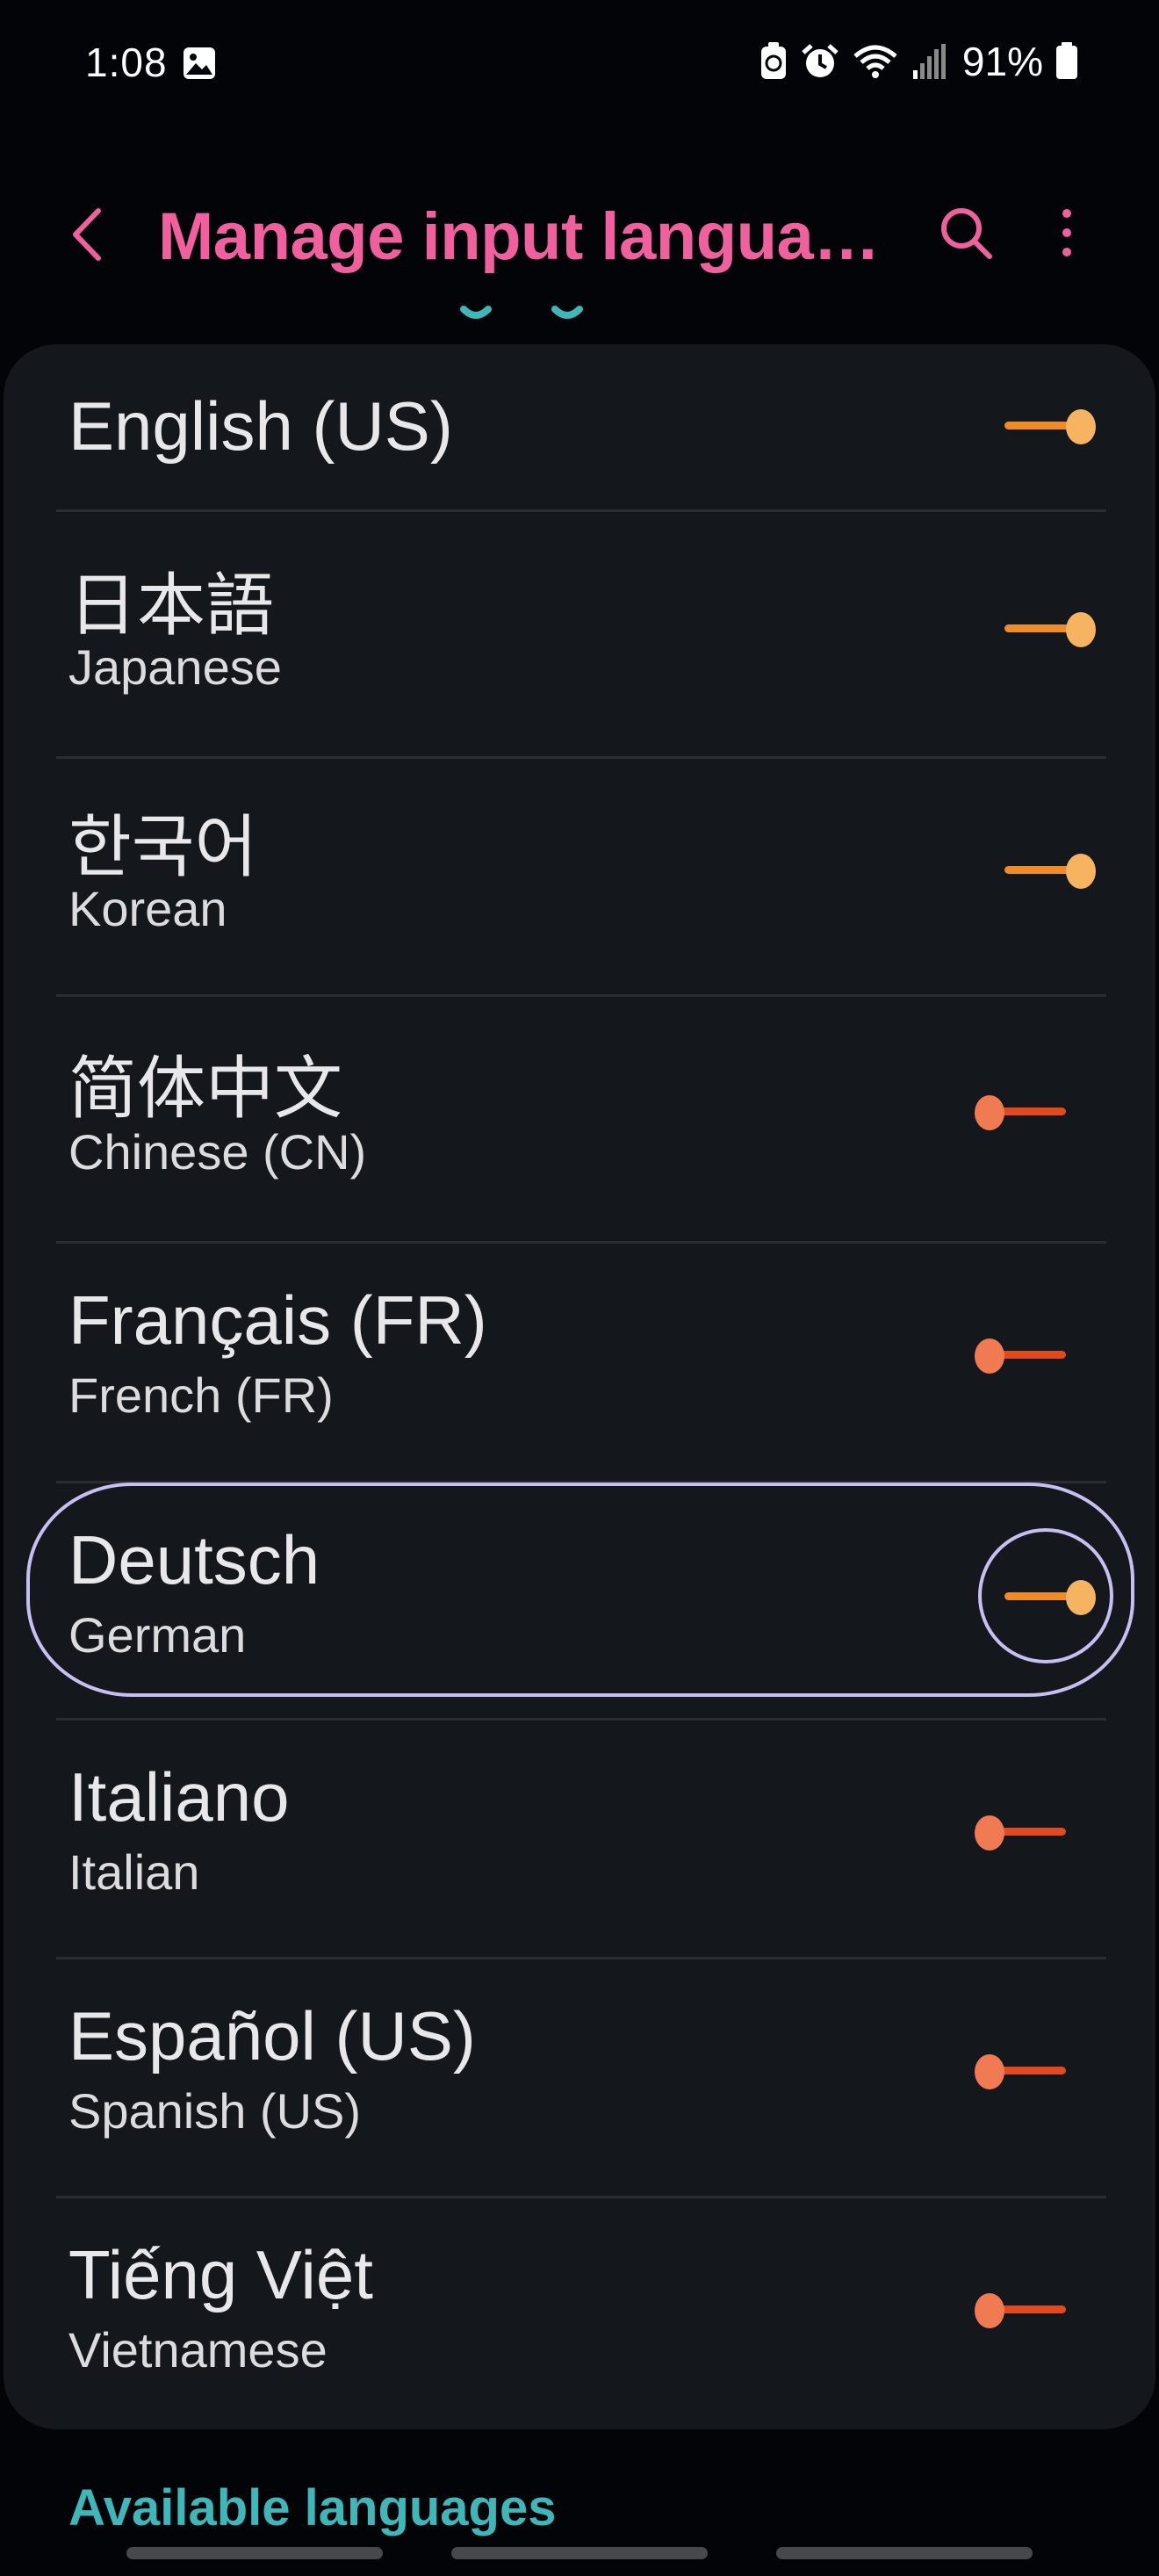  I want to click on language-subtitle: Vietnamese, so click(198, 2350).